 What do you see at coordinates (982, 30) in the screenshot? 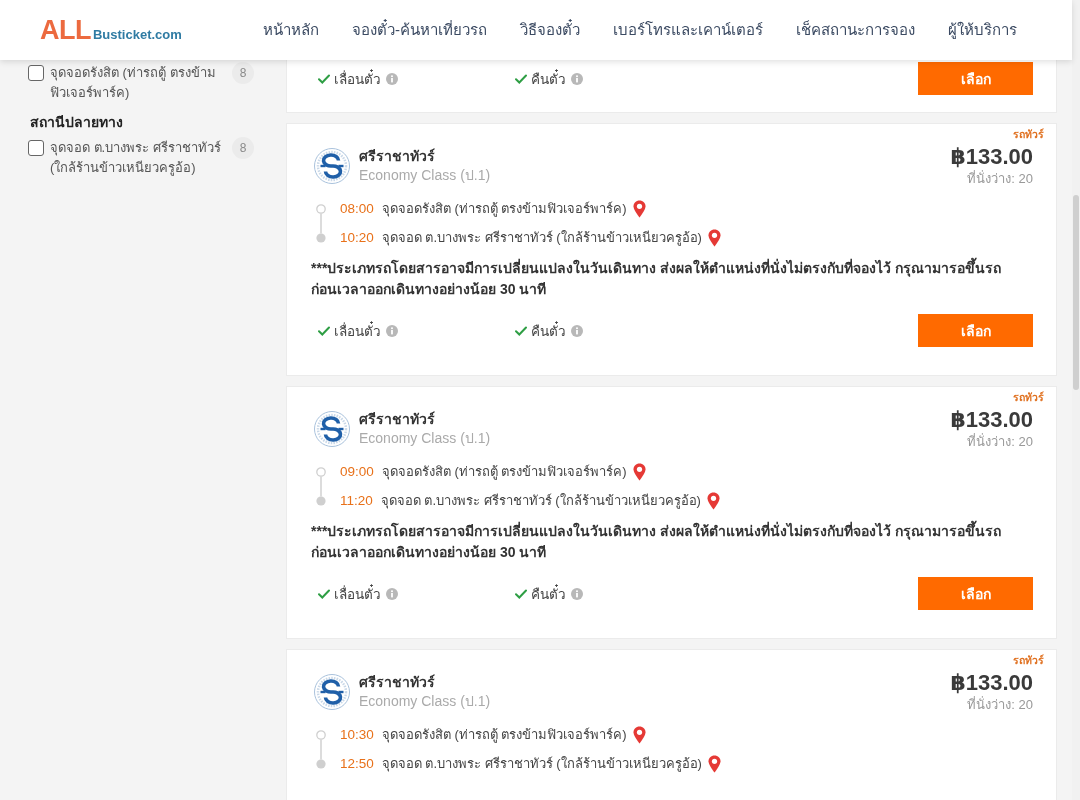
I see `nav-link: ผู้ให้บริการ` at bounding box center [982, 30].